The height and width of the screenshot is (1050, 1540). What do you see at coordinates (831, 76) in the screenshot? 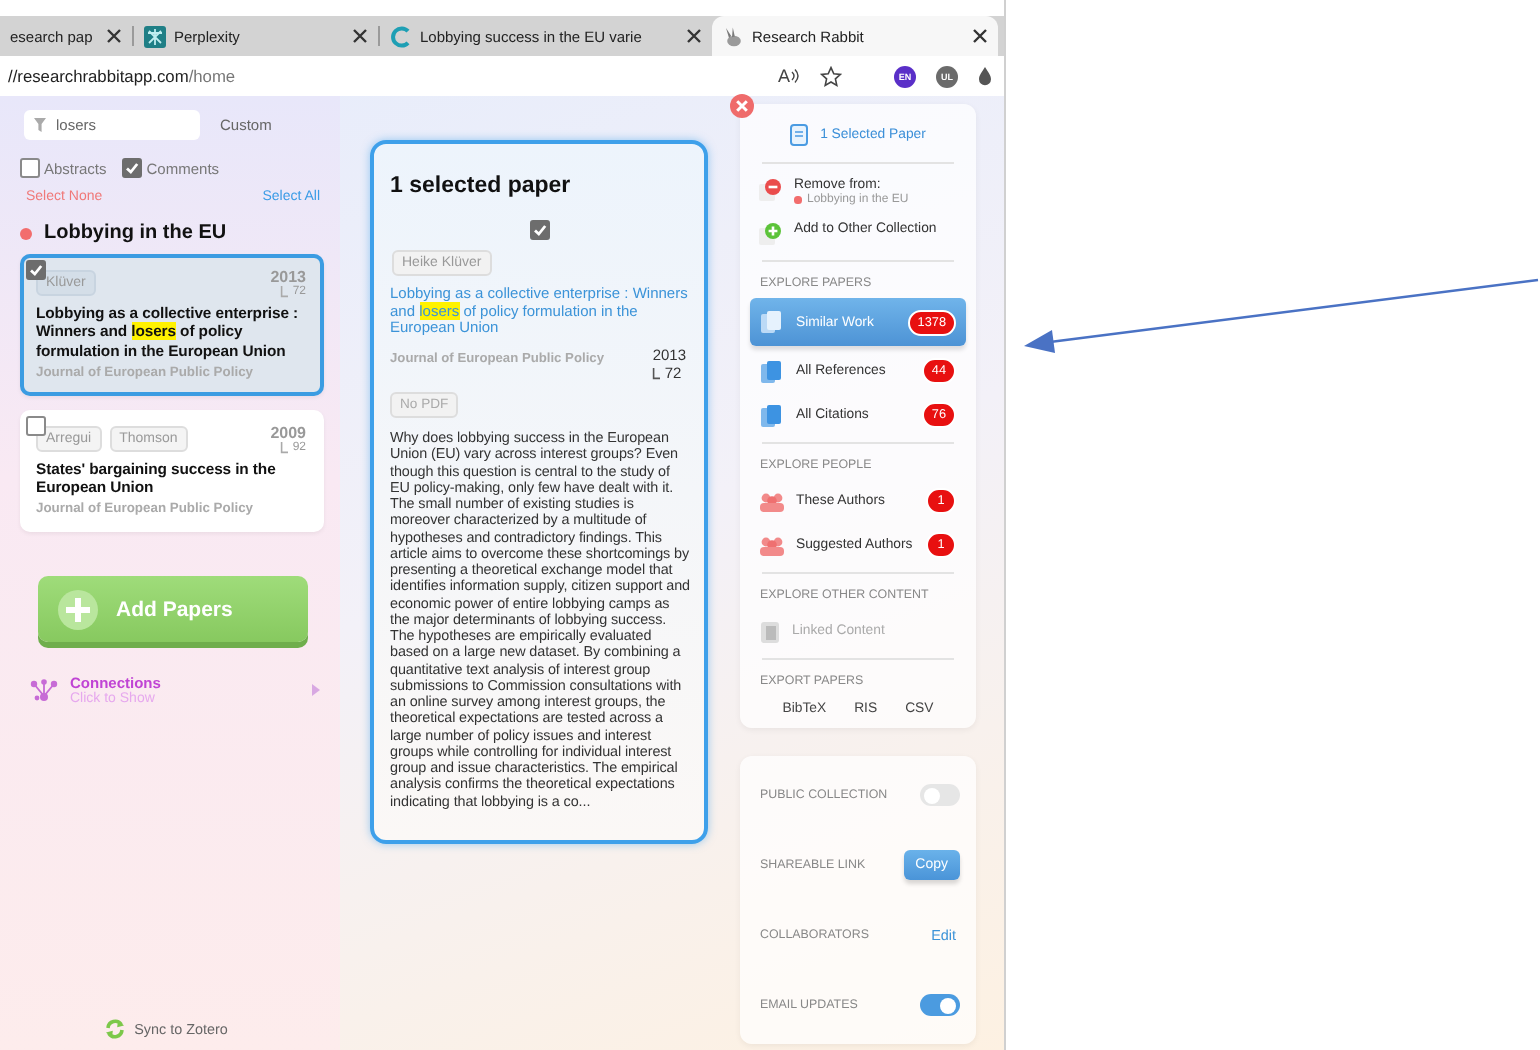
I see `star-icon` at bounding box center [831, 76].